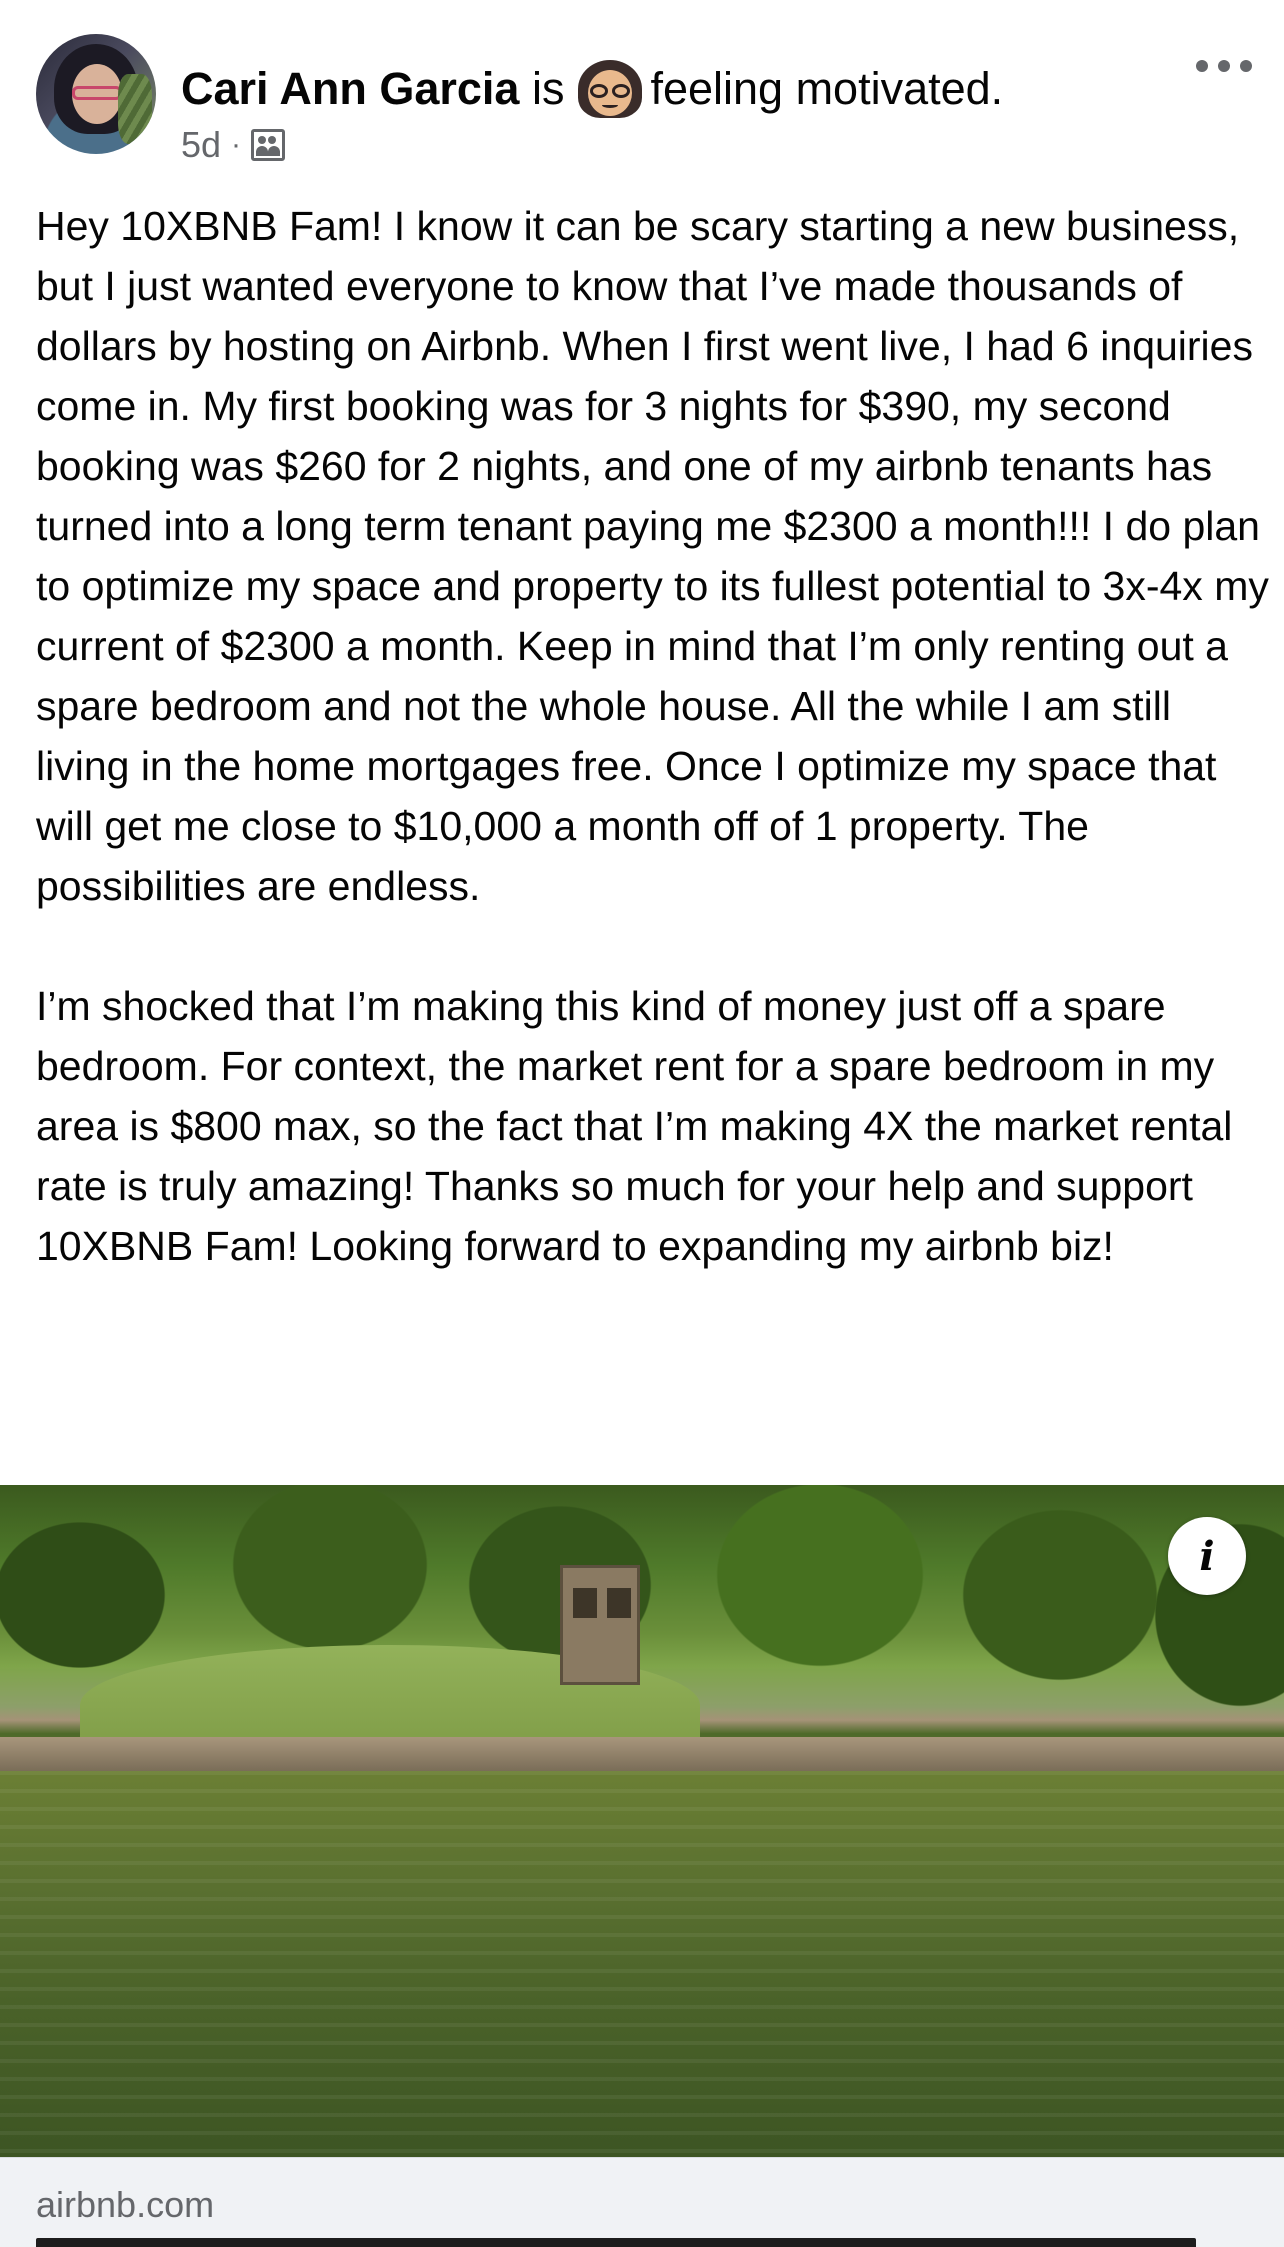 Image resolution: width=1284 pixels, height=2247 pixels. I want to click on image-house, so click(600, 1625).